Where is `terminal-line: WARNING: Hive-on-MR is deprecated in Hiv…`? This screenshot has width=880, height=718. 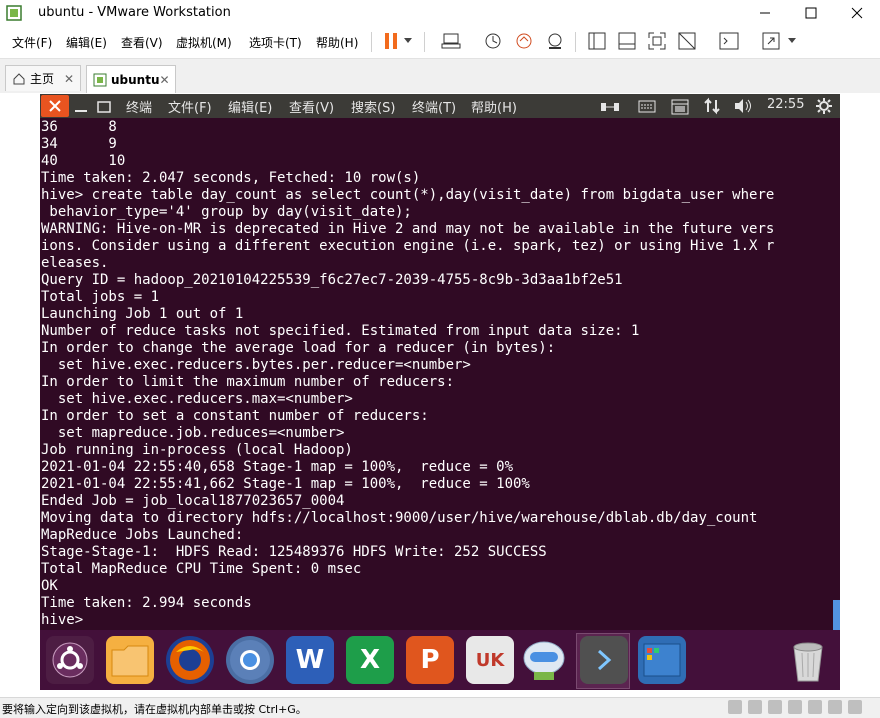 terminal-line: WARNING: Hive-on-MR is deprecated in Hiv… is located at coordinates (408, 229).